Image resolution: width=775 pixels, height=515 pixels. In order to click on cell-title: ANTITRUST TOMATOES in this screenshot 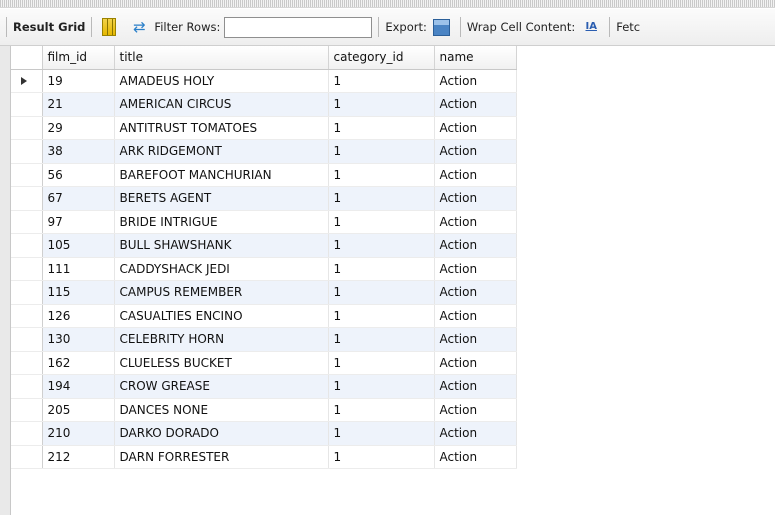, I will do `click(221, 128)`.